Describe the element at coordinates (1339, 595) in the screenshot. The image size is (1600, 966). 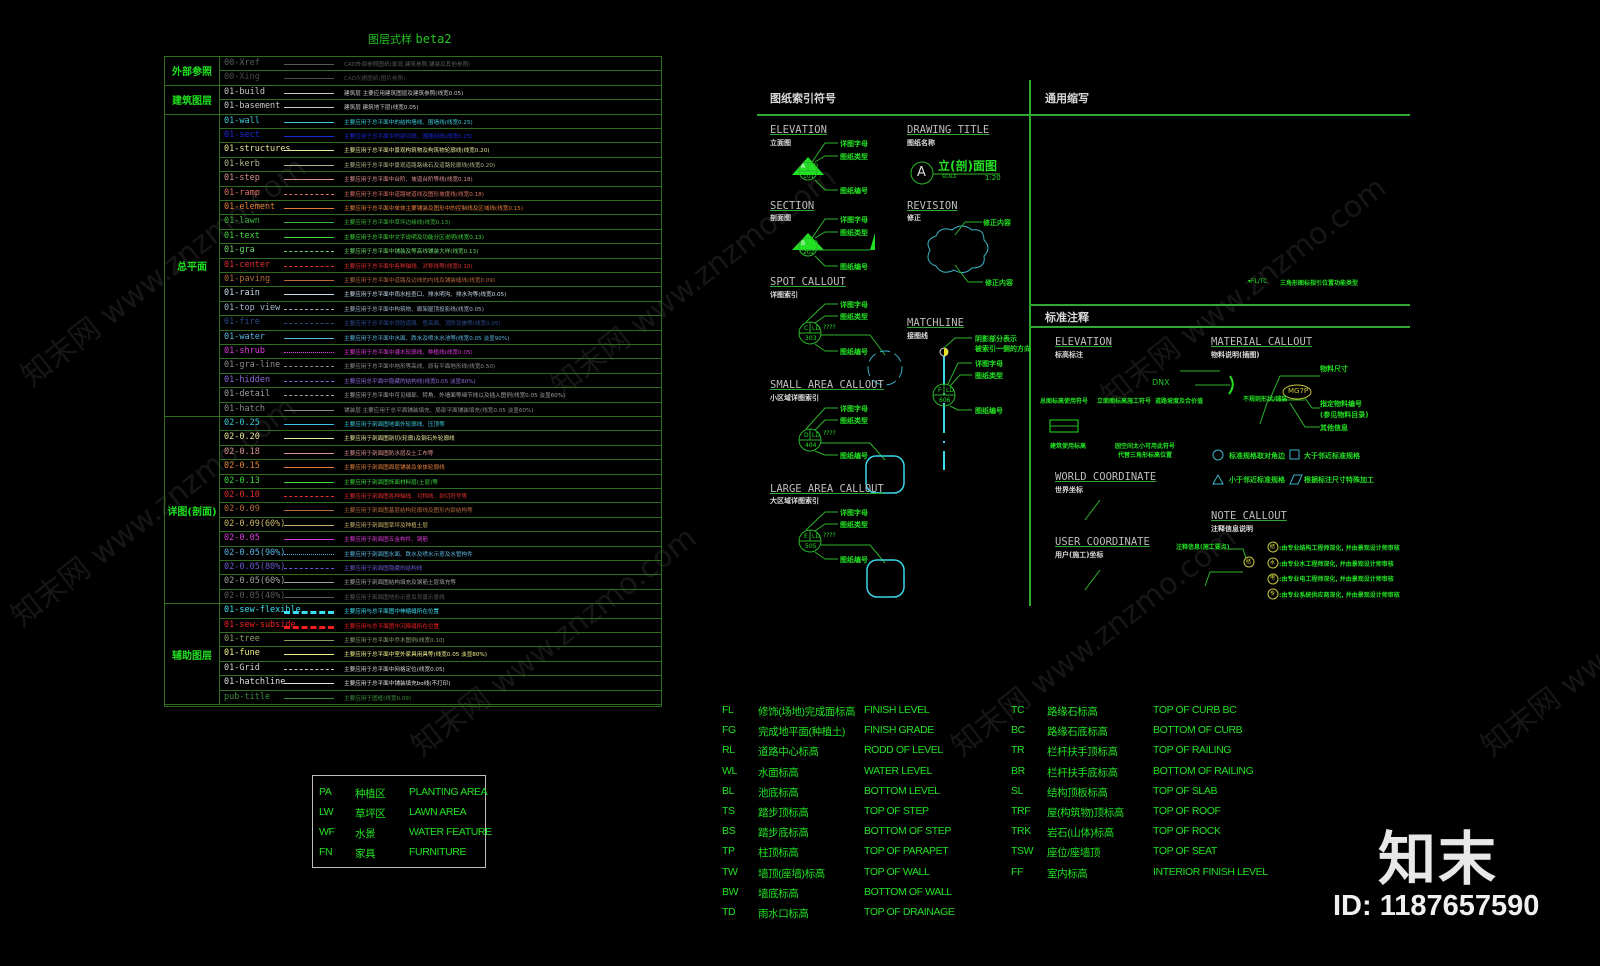
I see `note-item-text: :由专业系统供应商深化, 并由景观设计师审核` at that location.